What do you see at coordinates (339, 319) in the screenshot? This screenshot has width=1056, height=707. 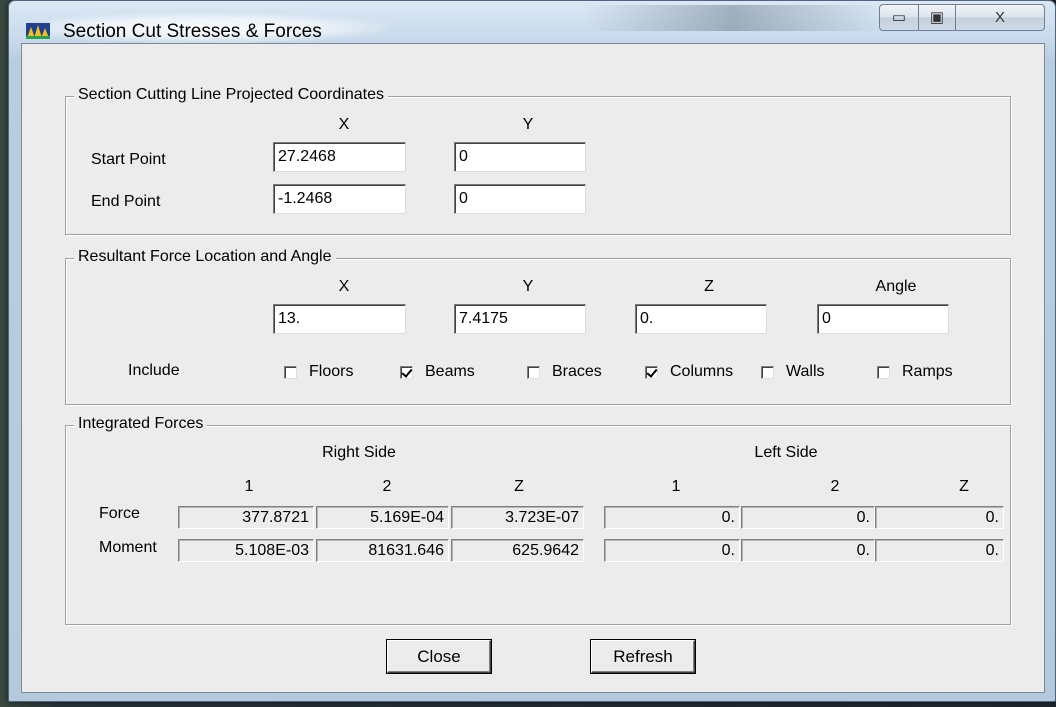 I see `resultant-x-field` at bounding box center [339, 319].